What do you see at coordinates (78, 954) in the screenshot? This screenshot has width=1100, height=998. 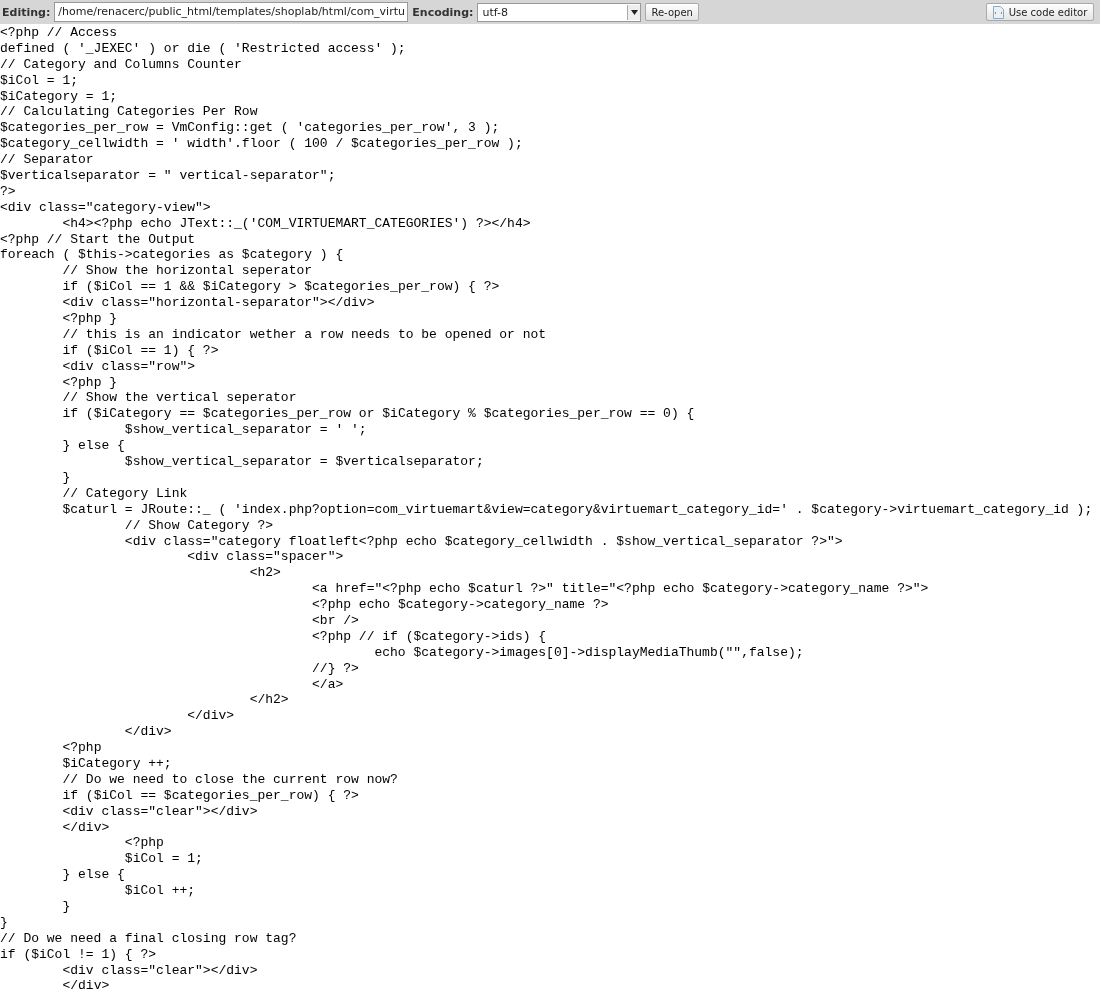 I see `code-line: if ($iCol != 1) { ?>` at bounding box center [78, 954].